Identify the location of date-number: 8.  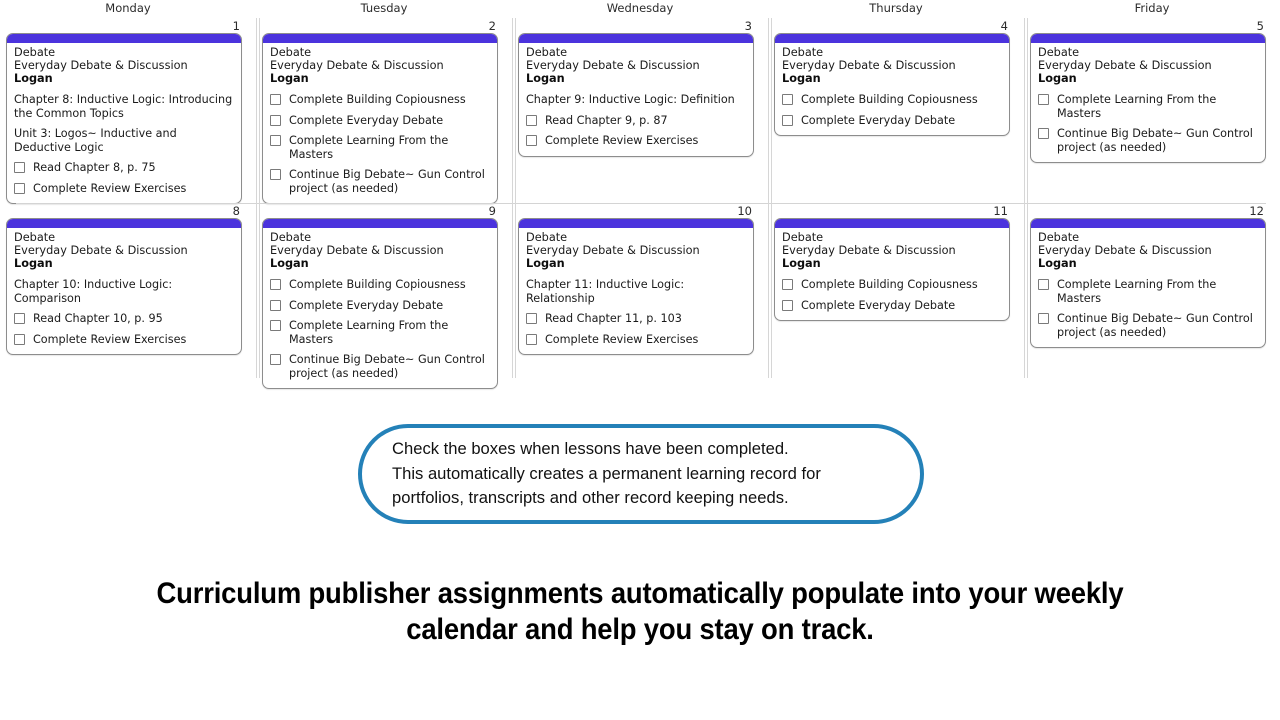
(236, 211).